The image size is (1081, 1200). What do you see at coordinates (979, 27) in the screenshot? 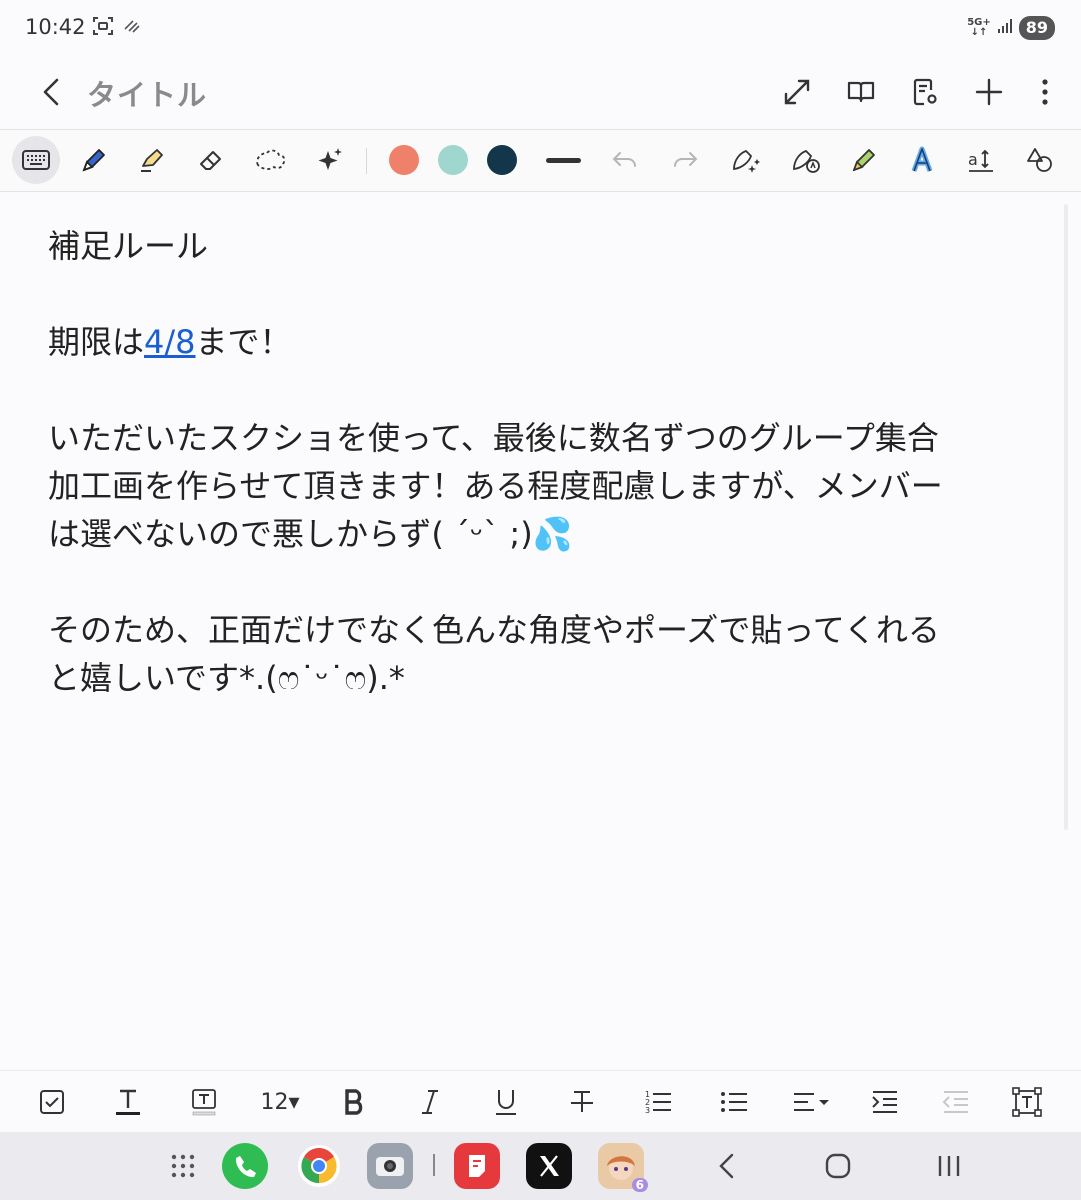
I see `network-indicator: 5G+ ↓↑` at bounding box center [979, 27].